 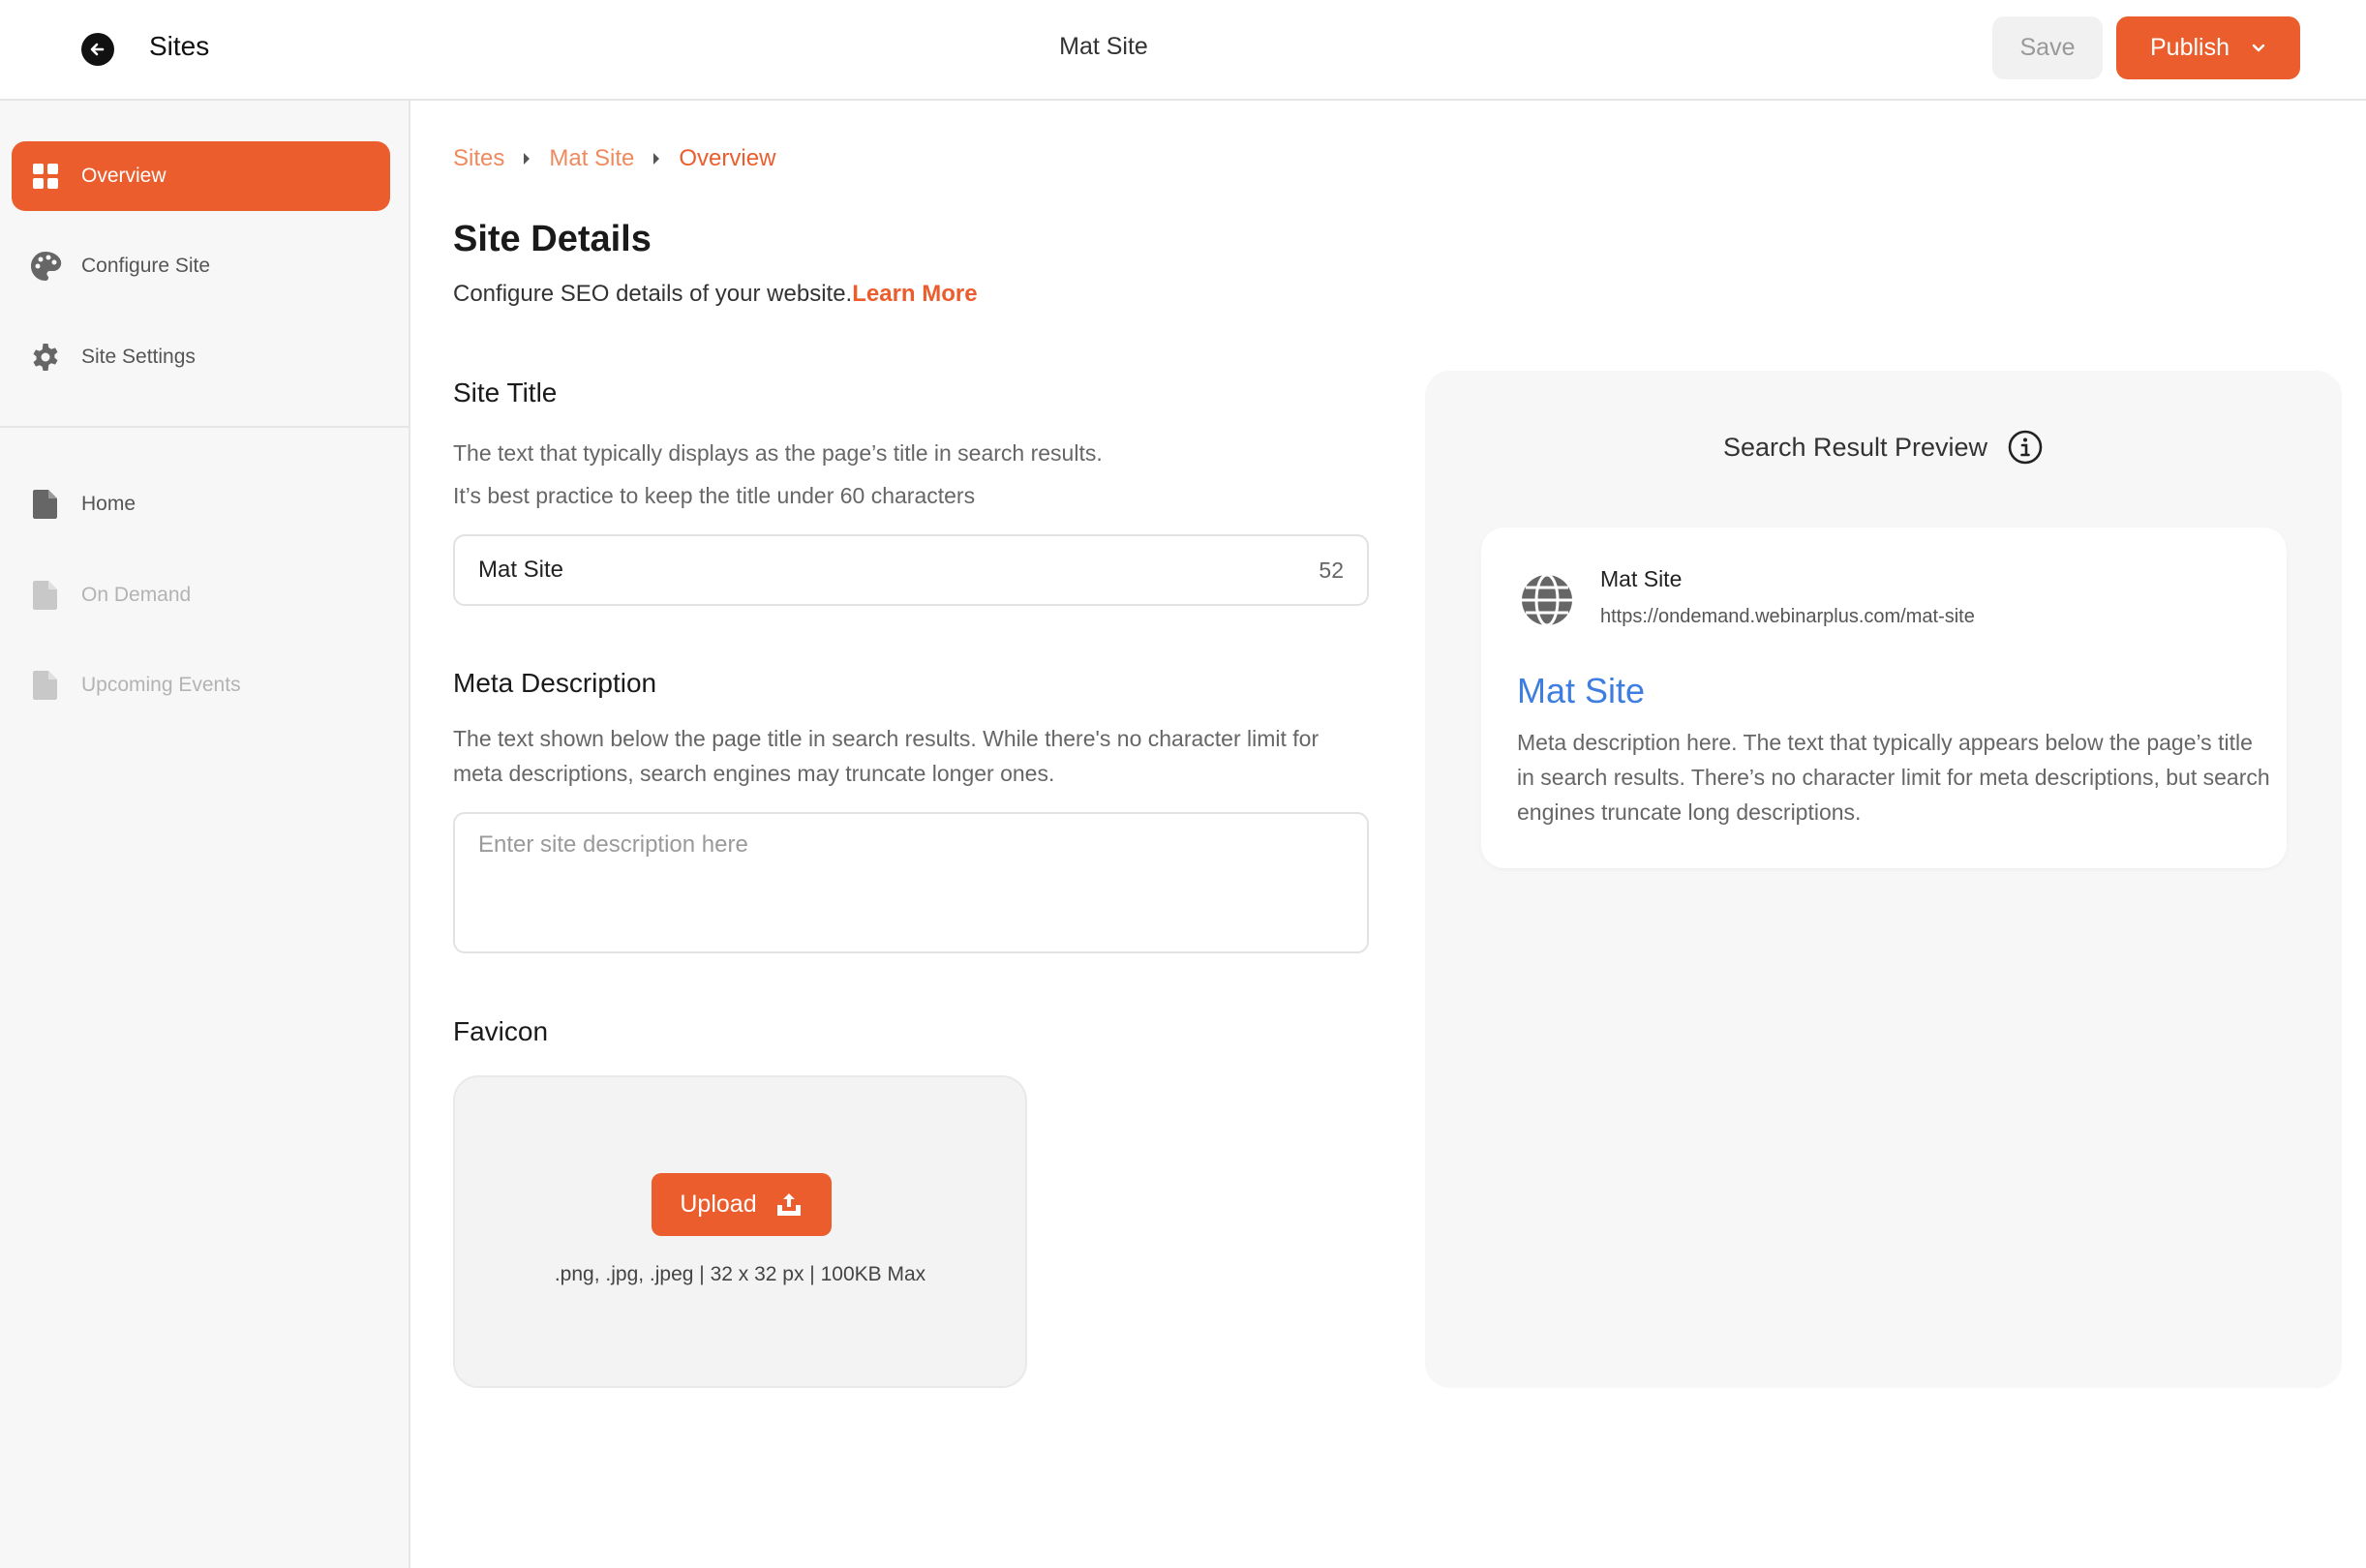 What do you see at coordinates (205, 427) in the screenshot?
I see `sidebar-divider` at bounding box center [205, 427].